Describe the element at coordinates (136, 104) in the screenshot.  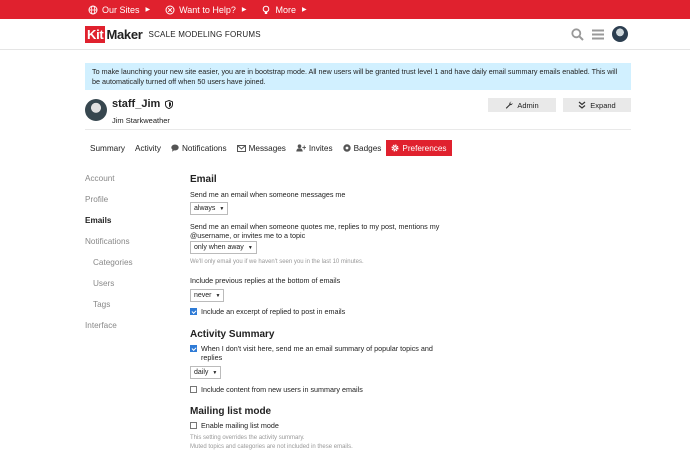
I see `profile-username: staff_Jim` at that location.